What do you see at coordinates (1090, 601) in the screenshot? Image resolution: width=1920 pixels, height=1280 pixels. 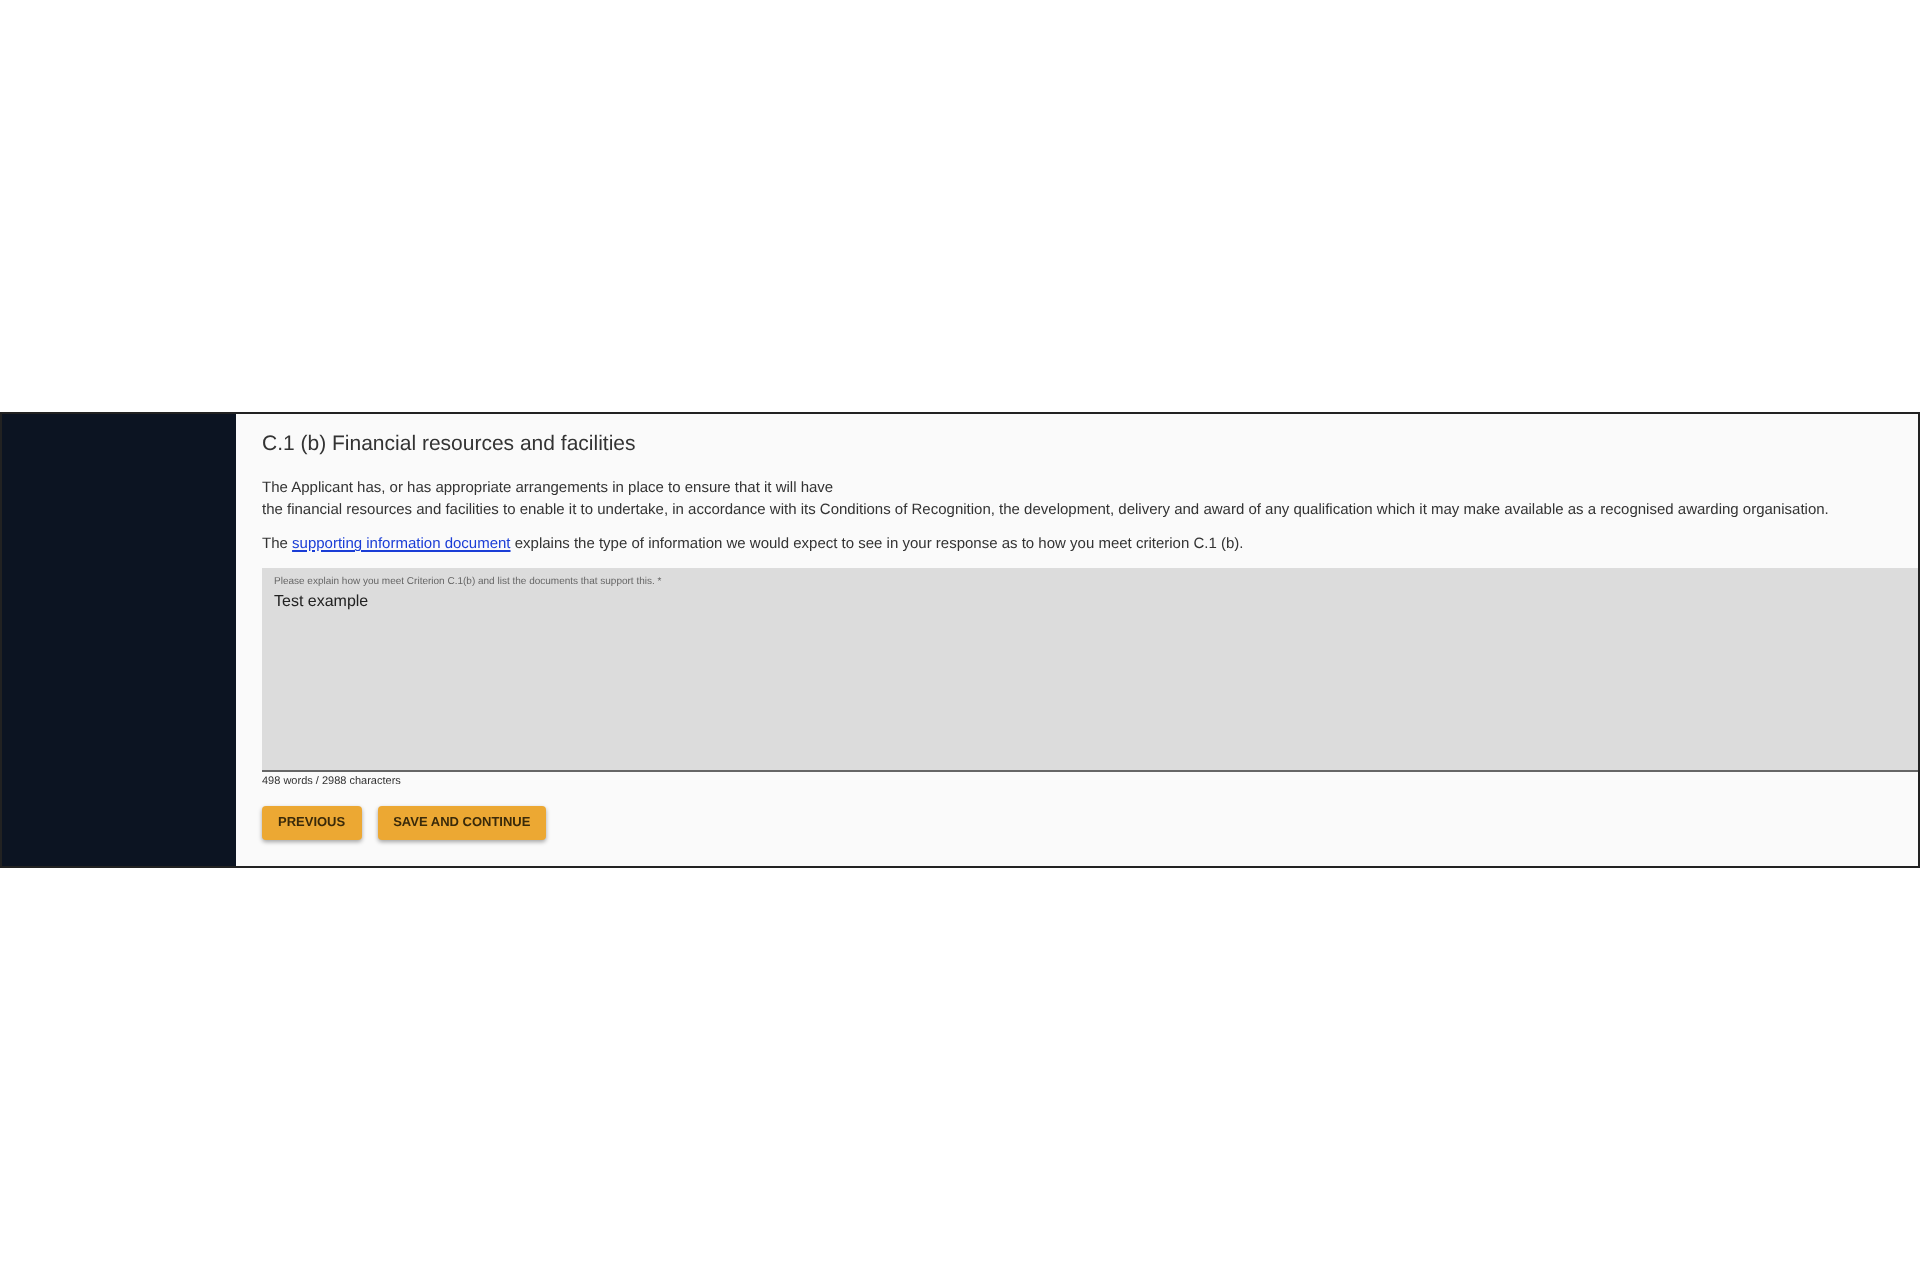 I see `response-input: Test example` at bounding box center [1090, 601].